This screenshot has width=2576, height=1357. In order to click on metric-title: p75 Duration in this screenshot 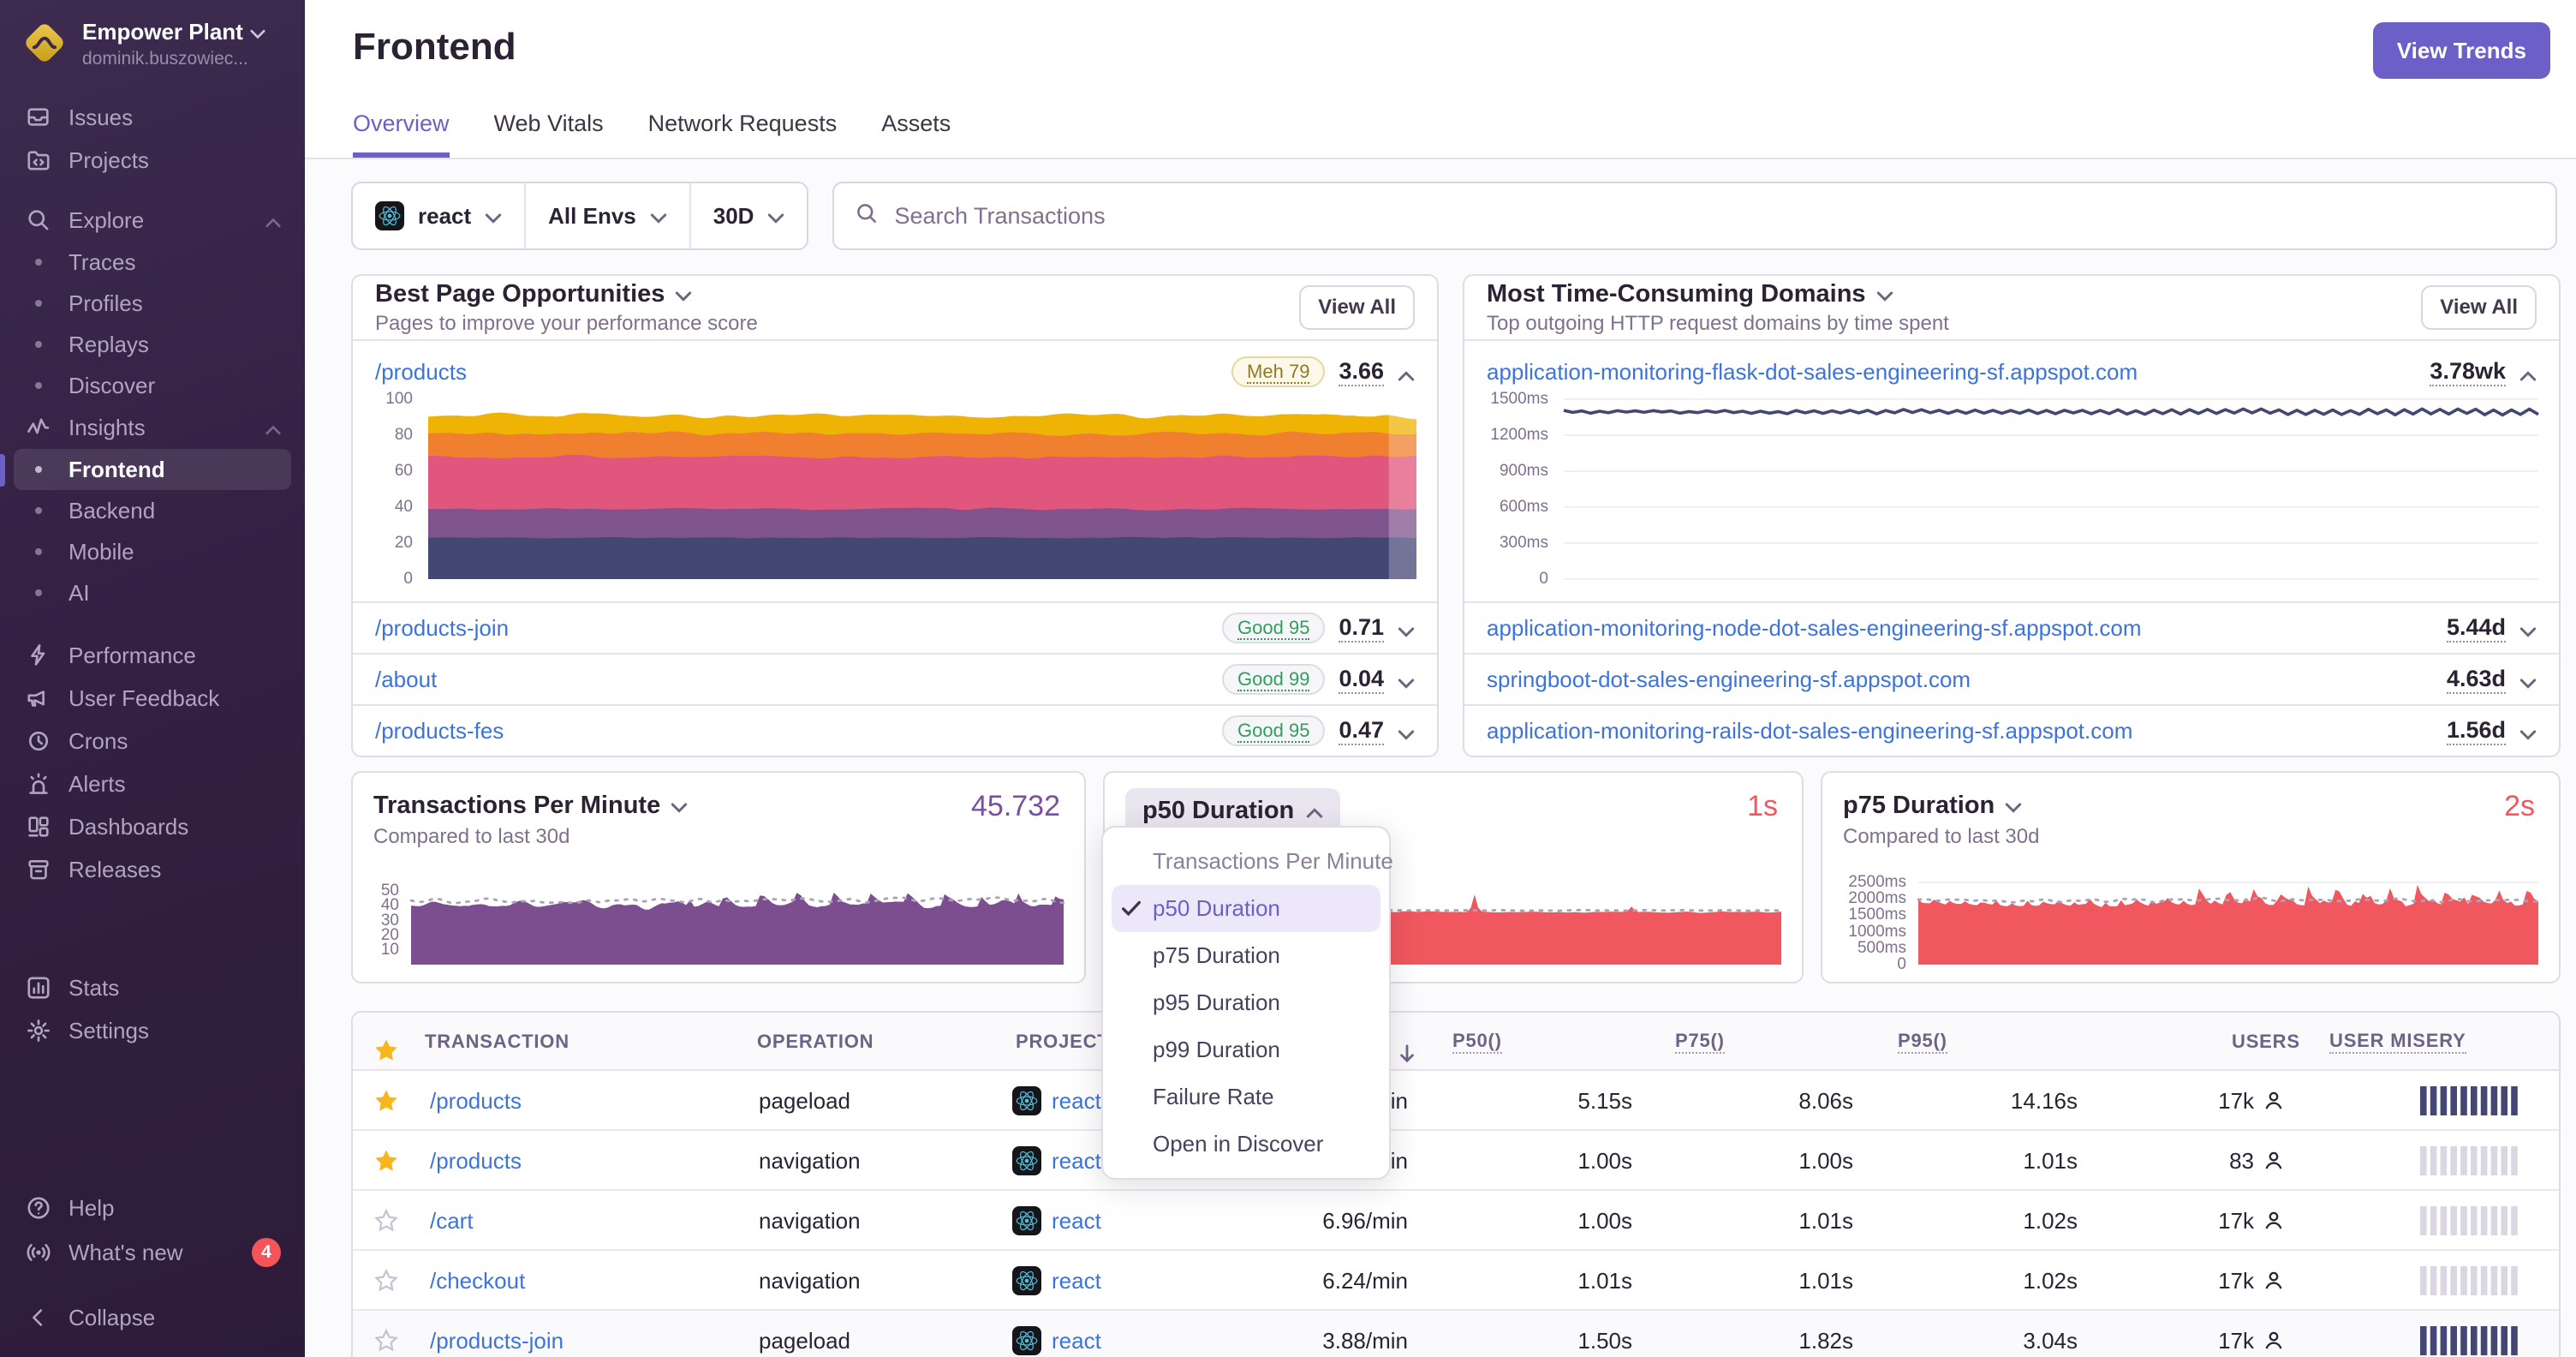, I will do `click(1919, 806)`.